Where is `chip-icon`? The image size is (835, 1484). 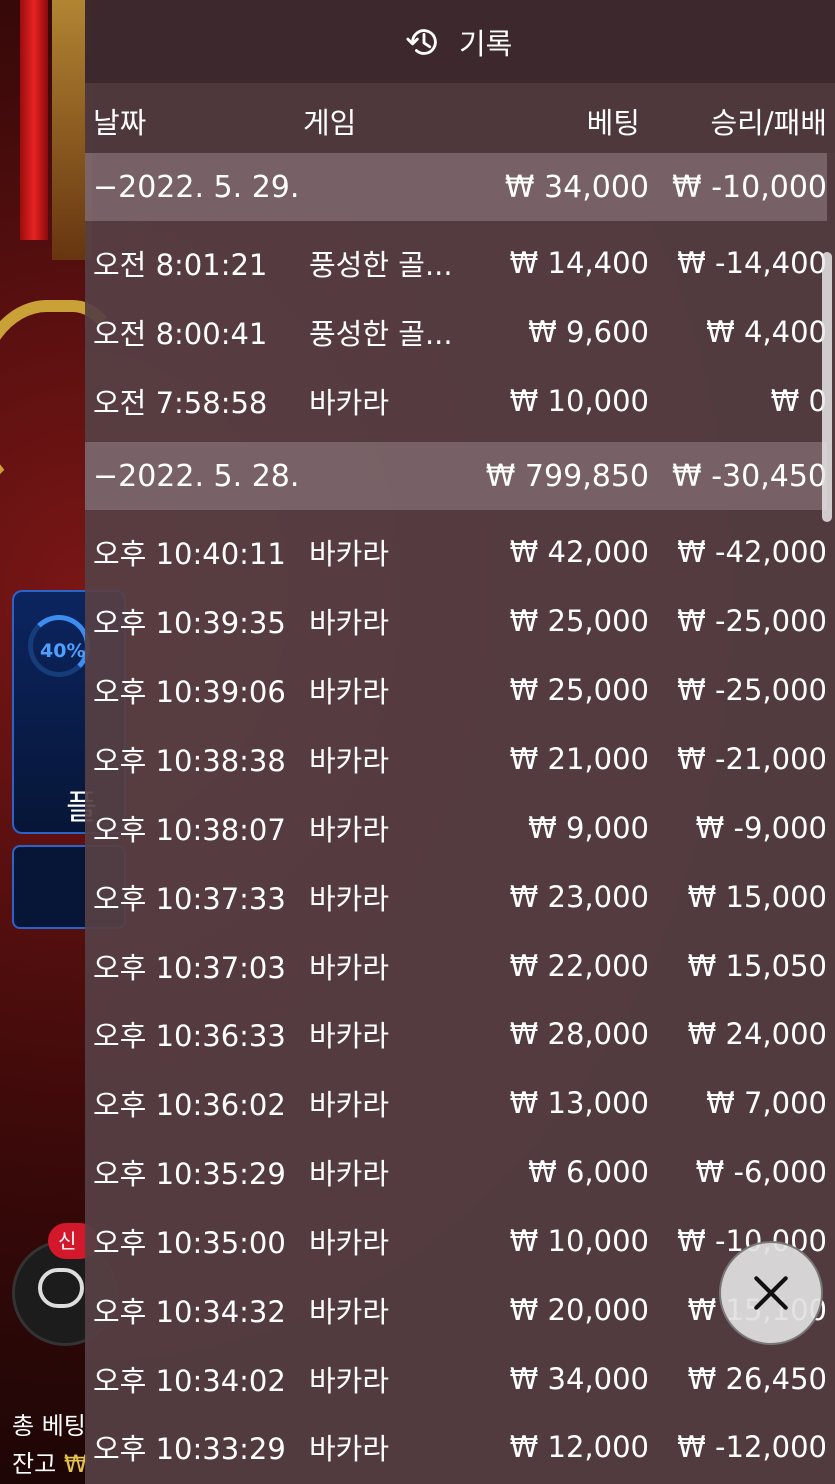
chip-icon is located at coordinates (61, 1288).